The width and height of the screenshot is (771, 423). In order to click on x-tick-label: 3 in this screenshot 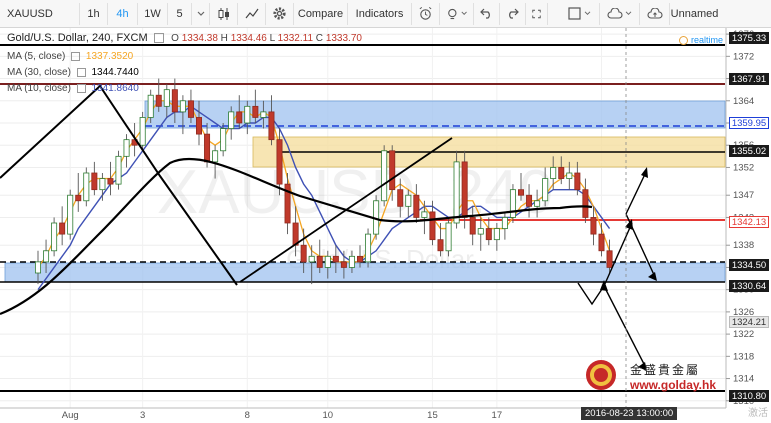, I will do `click(142, 415)`.